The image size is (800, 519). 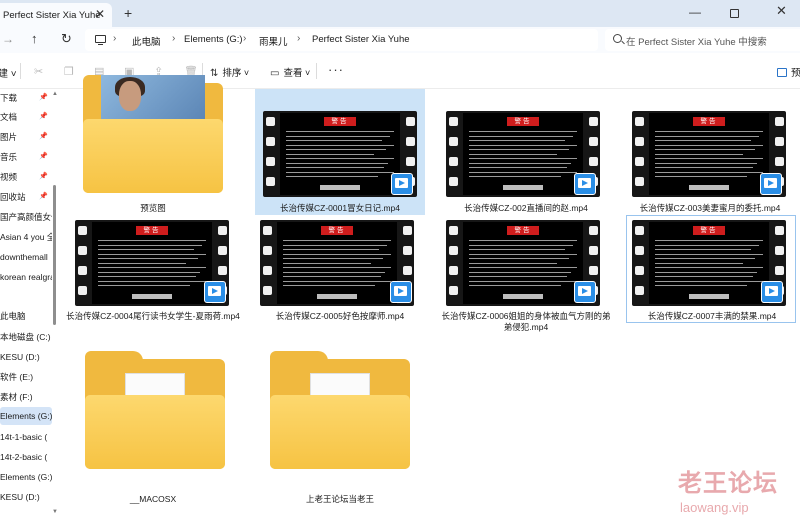 What do you see at coordinates (702, 40) in the screenshot?
I see `search-input: 在 Perfect Sister Xia Yuhe 中搜索` at bounding box center [702, 40].